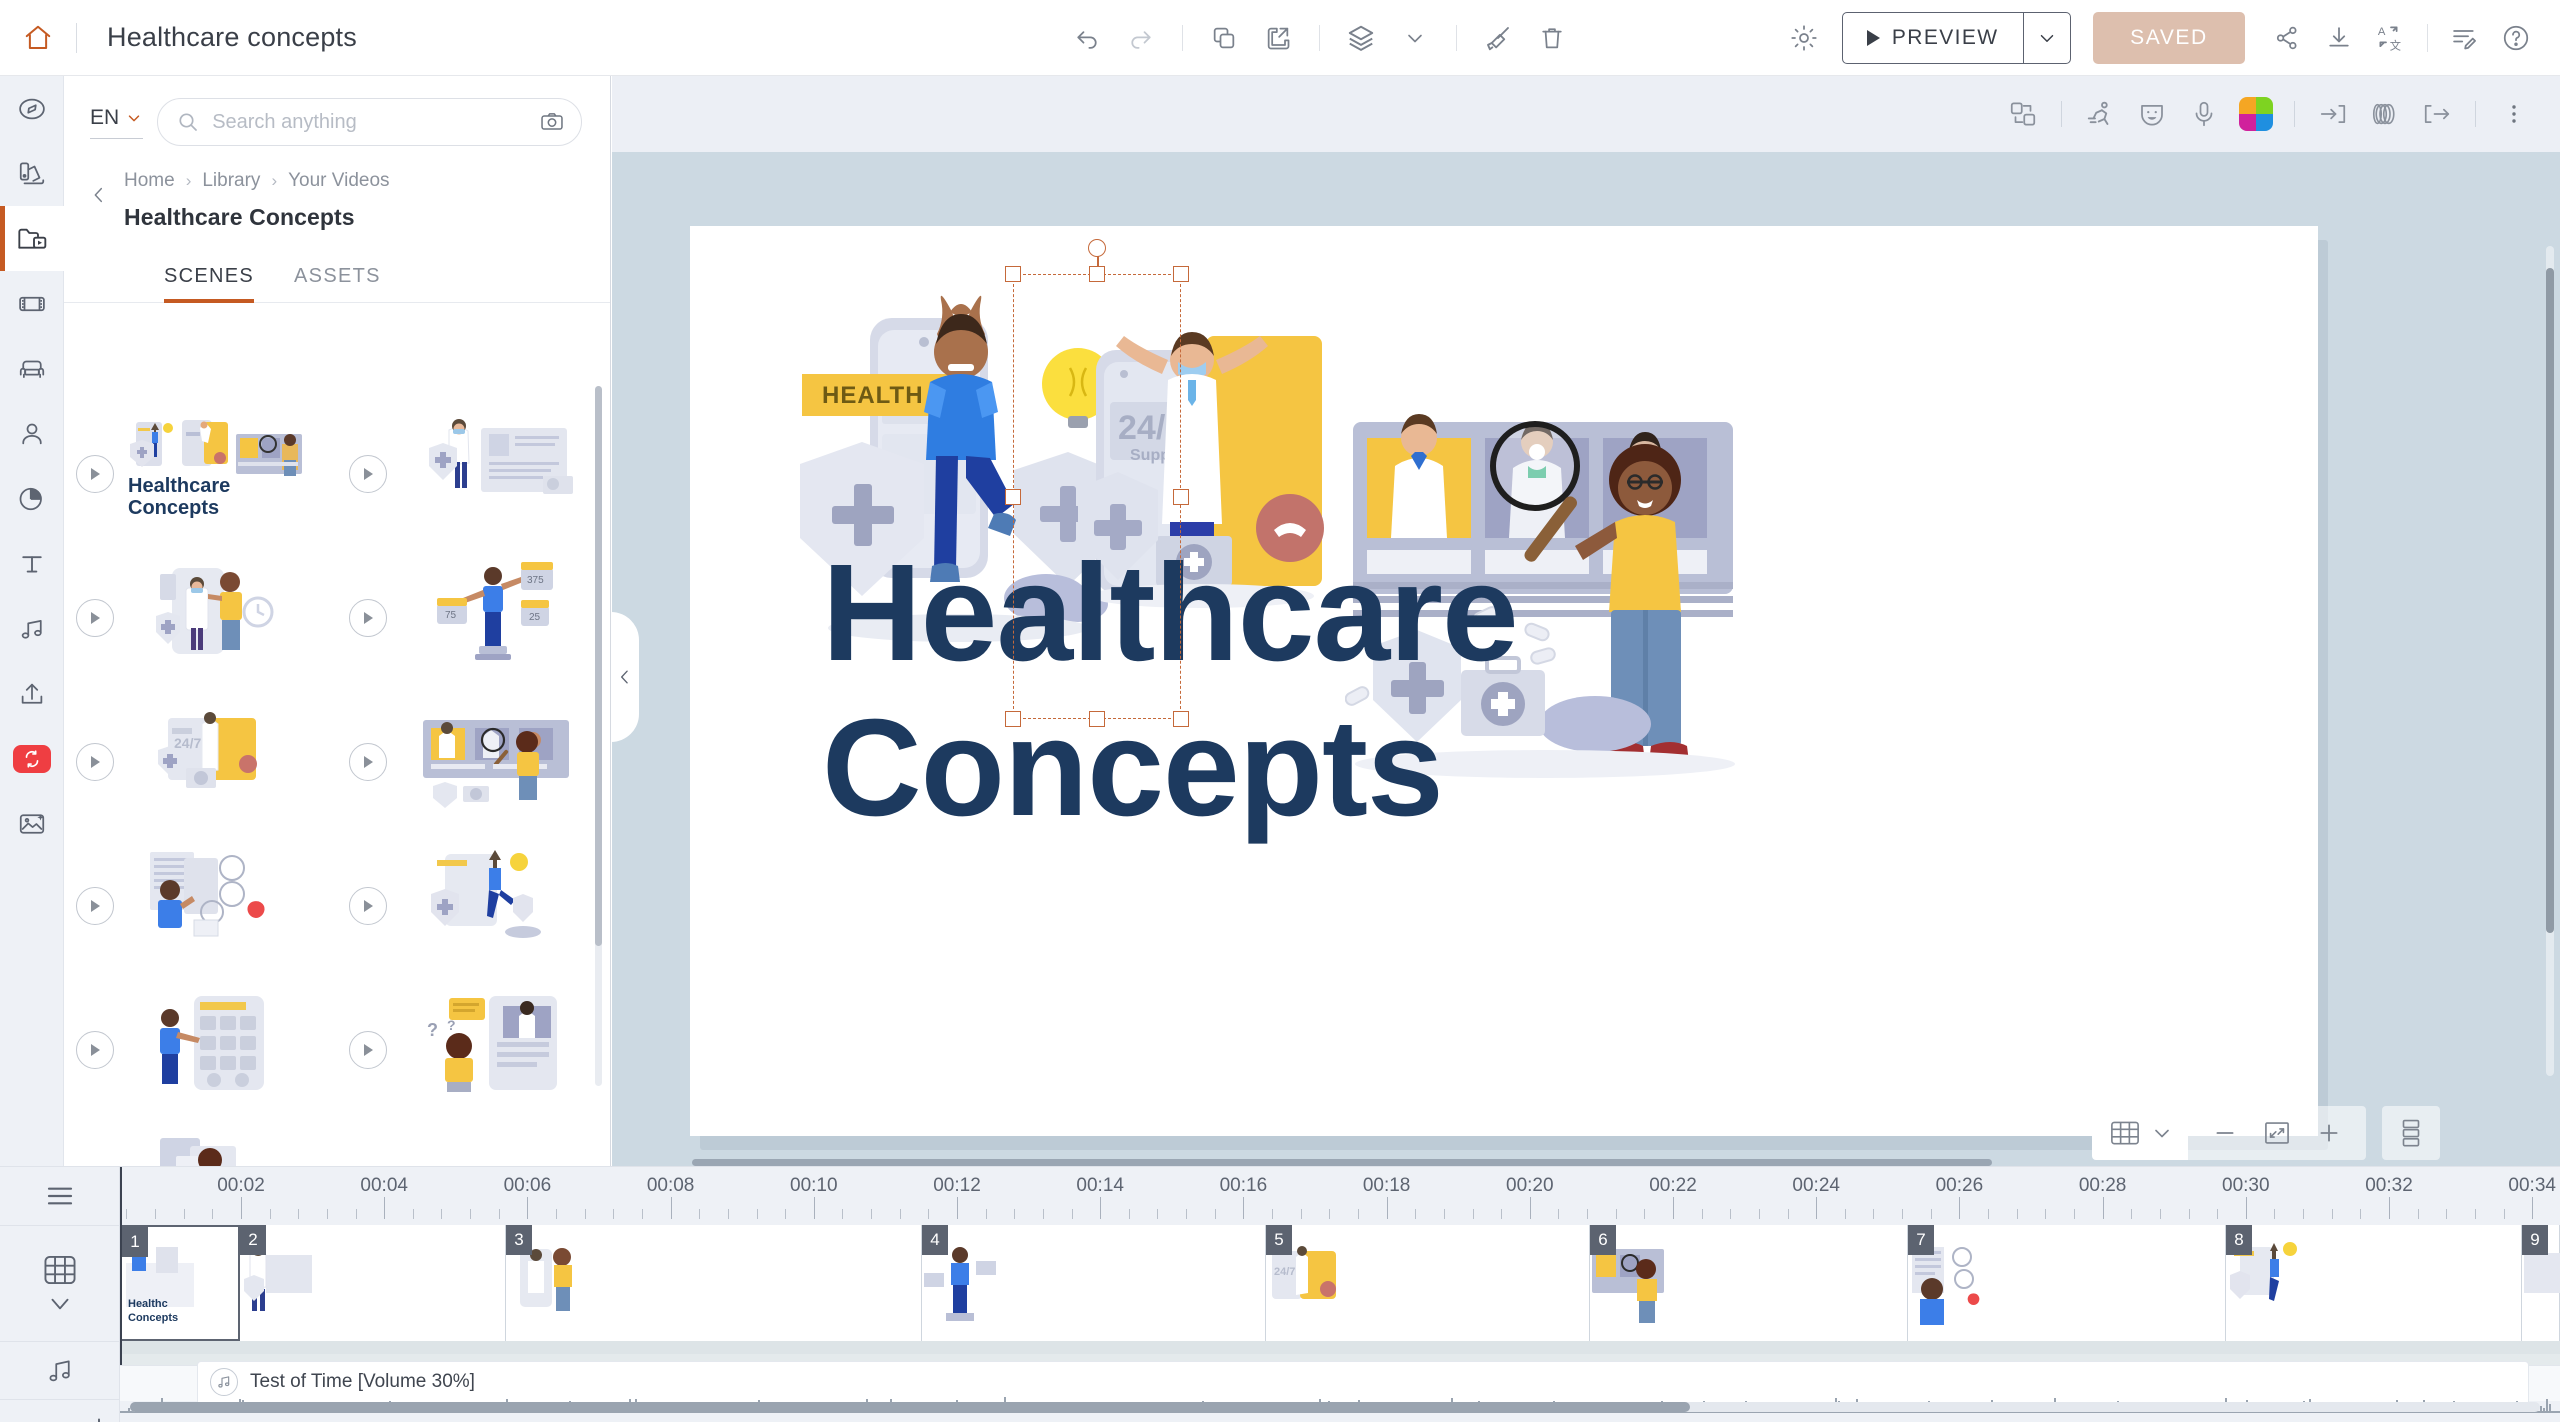 Image resolution: width=2560 pixels, height=1422 pixels. I want to click on scene-thumbnail: 375 75 25, so click(473, 618).